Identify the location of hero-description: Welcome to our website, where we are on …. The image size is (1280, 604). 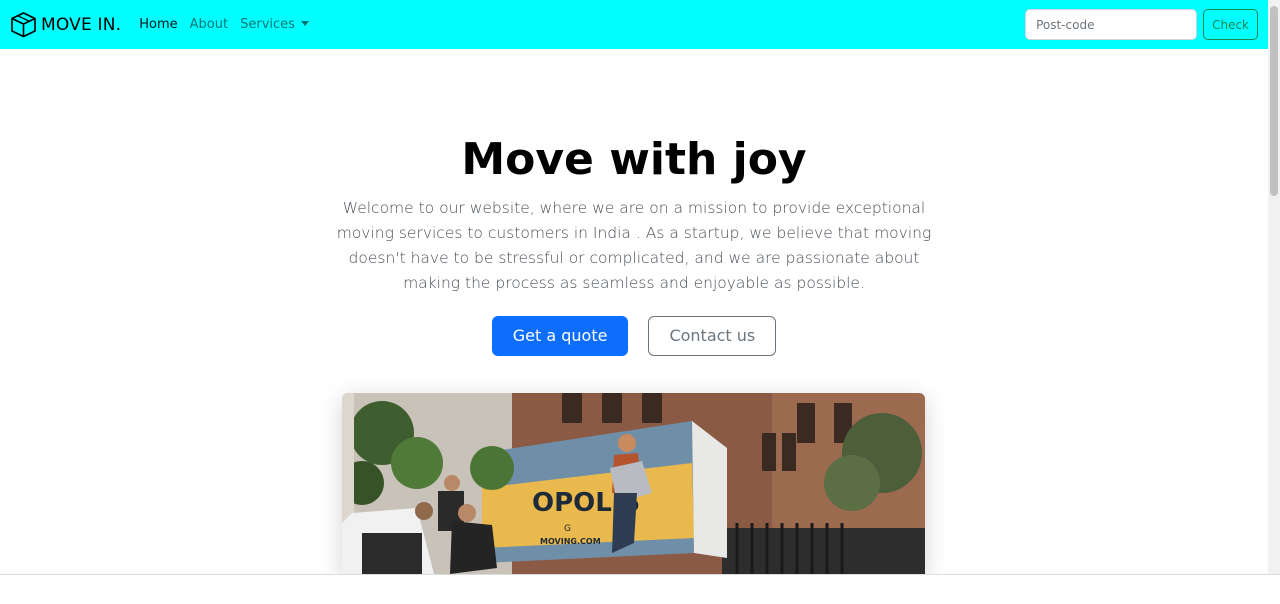
(634, 245).